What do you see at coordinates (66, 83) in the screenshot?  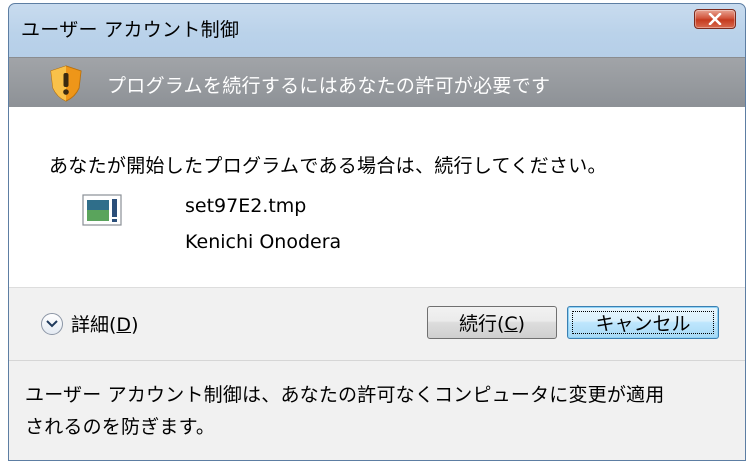 I see `uac-shield-icon` at bounding box center [66, 83].